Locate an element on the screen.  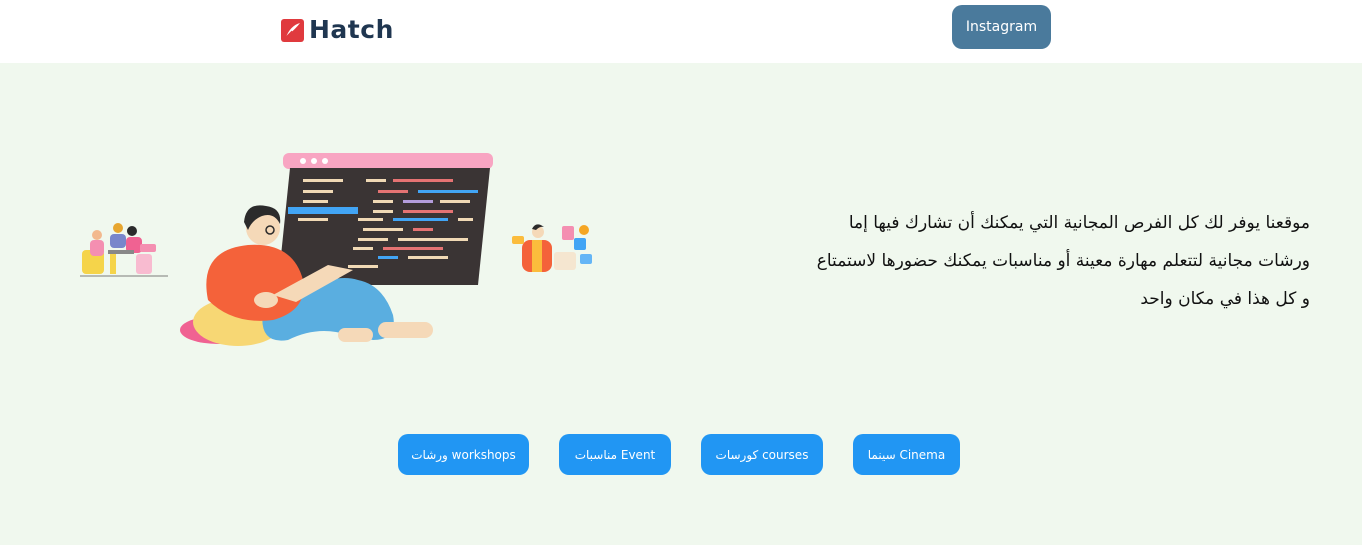
feather-logo-icon is located at coordinates (292, 30).